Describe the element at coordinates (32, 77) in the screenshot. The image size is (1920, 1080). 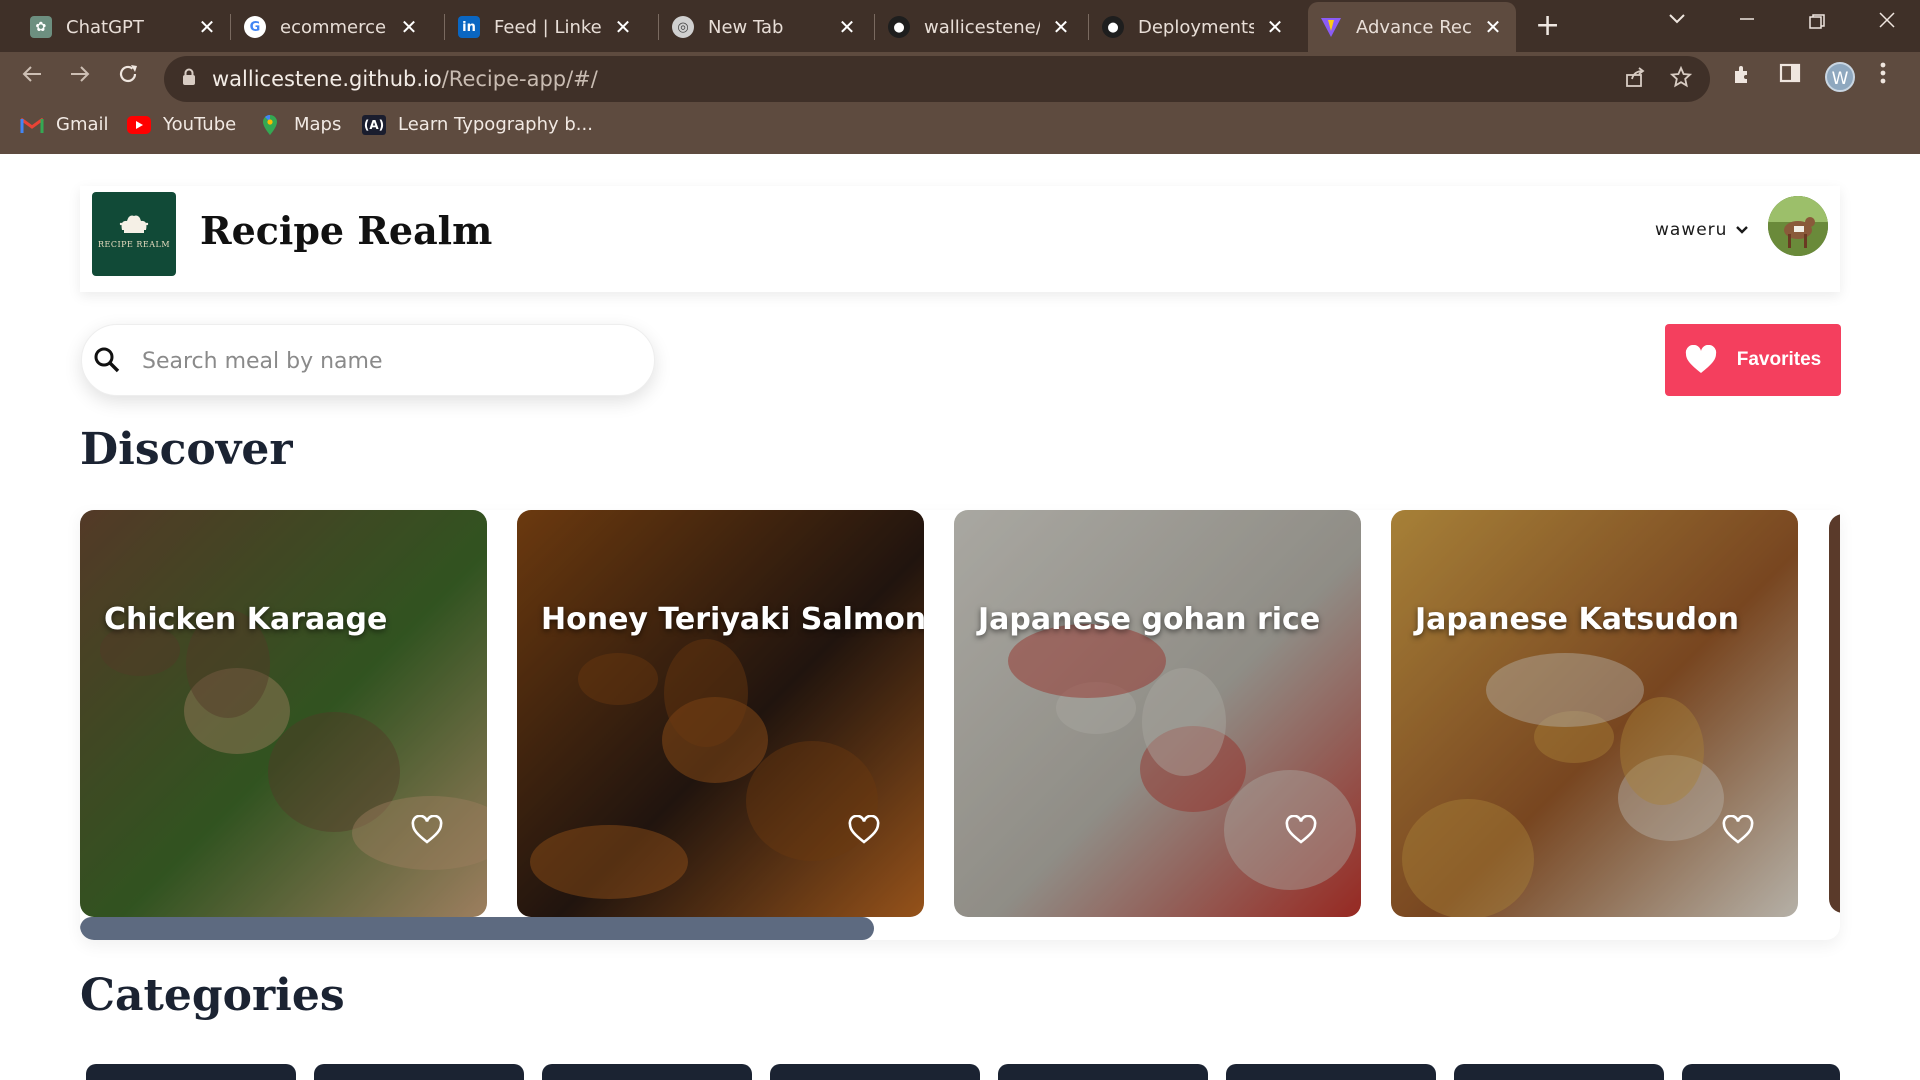
I see `back-icon` at that location.